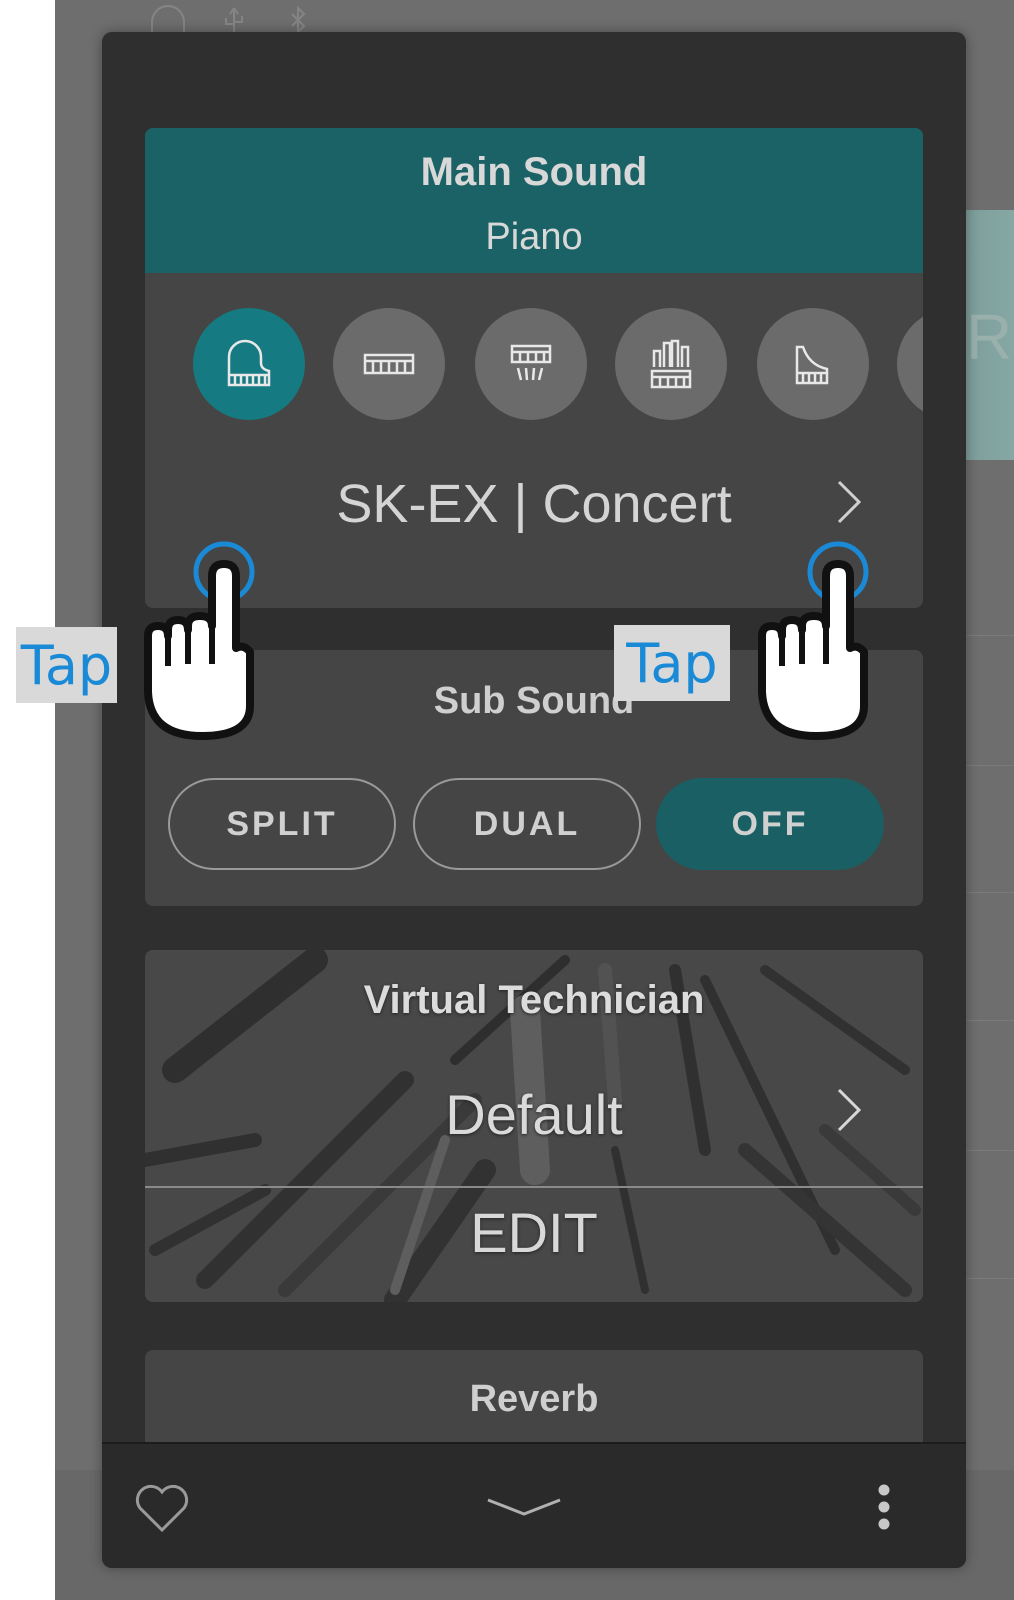 The height and width of the screenshot is (1600, 1014). Describe the element at coordinates (168, 18) in the screenshot. I see `headphones-icon` at that location.